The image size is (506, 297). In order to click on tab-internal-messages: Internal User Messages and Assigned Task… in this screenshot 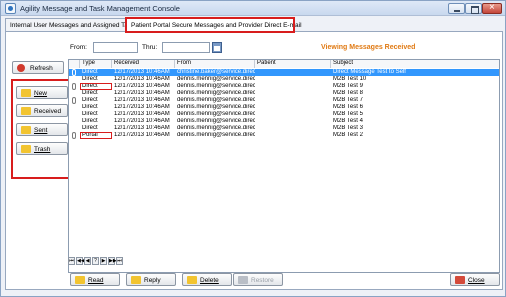, I will do `click(71, 25)`.